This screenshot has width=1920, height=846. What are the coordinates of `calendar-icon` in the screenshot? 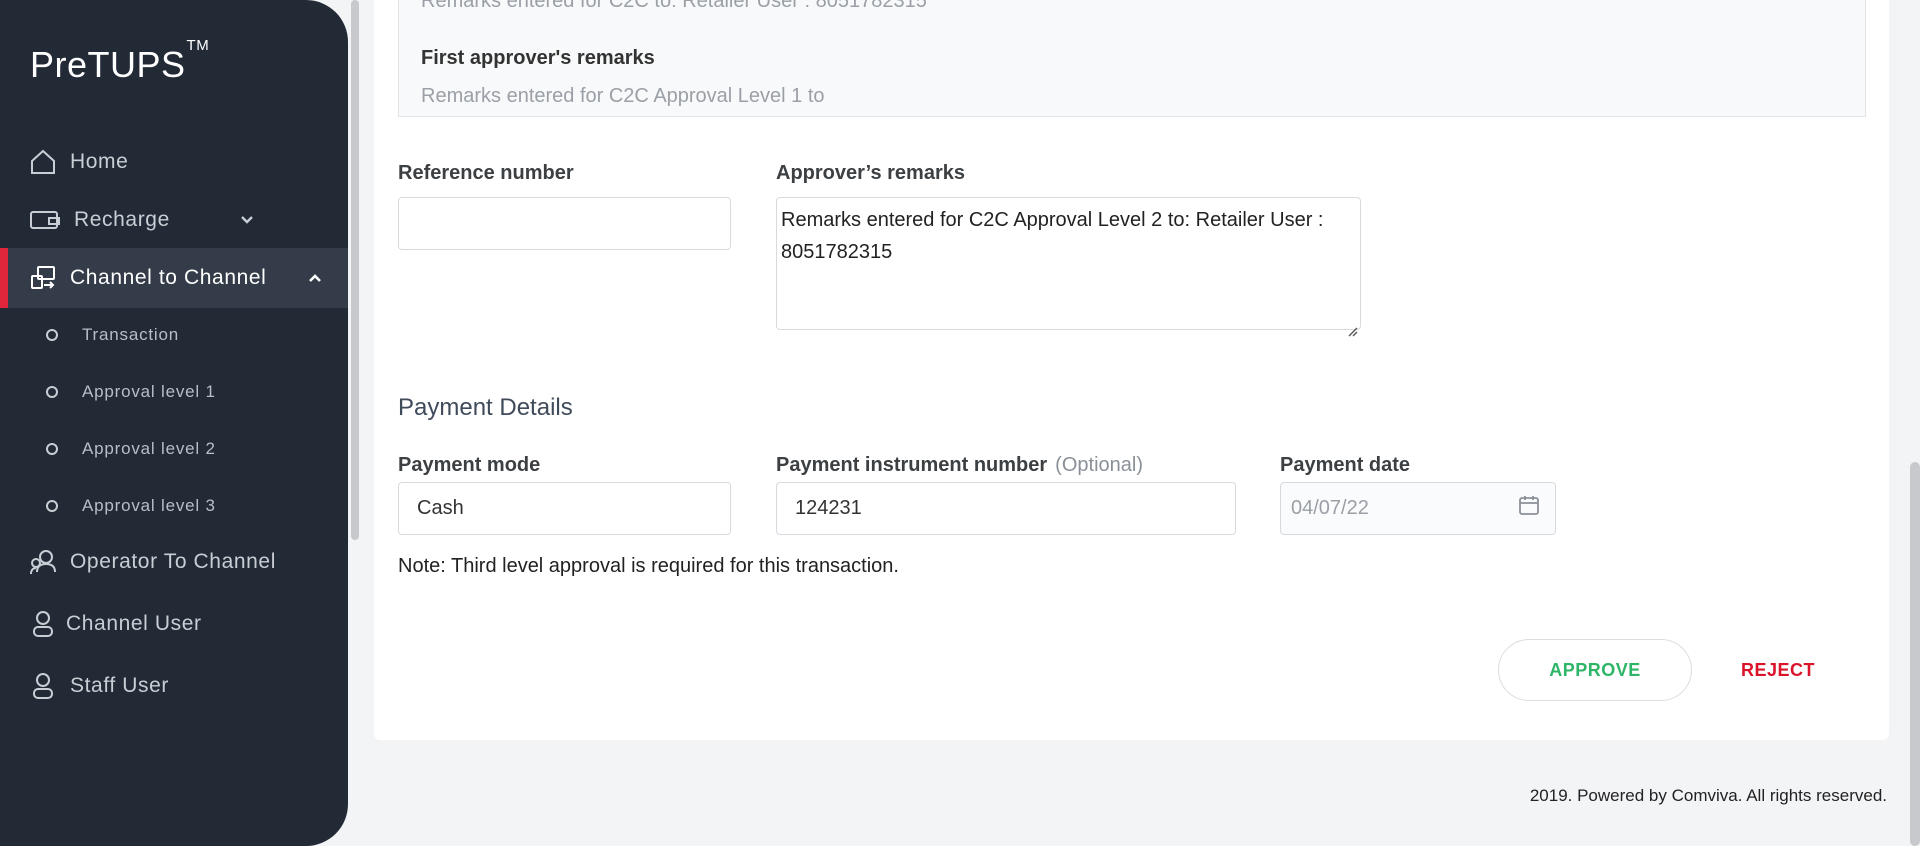 It's located at (1529, 505).